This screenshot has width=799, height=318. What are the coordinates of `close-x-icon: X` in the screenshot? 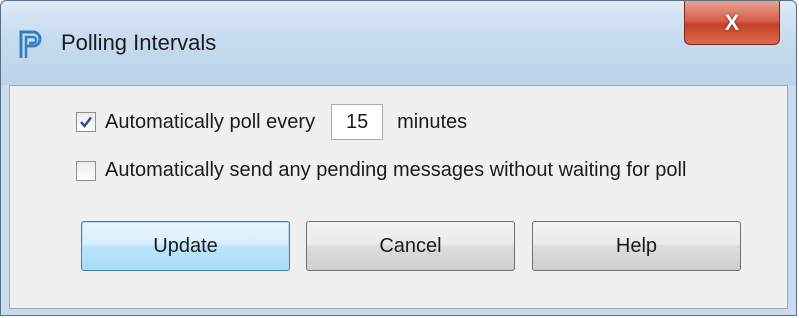 It's located at (732, 22).